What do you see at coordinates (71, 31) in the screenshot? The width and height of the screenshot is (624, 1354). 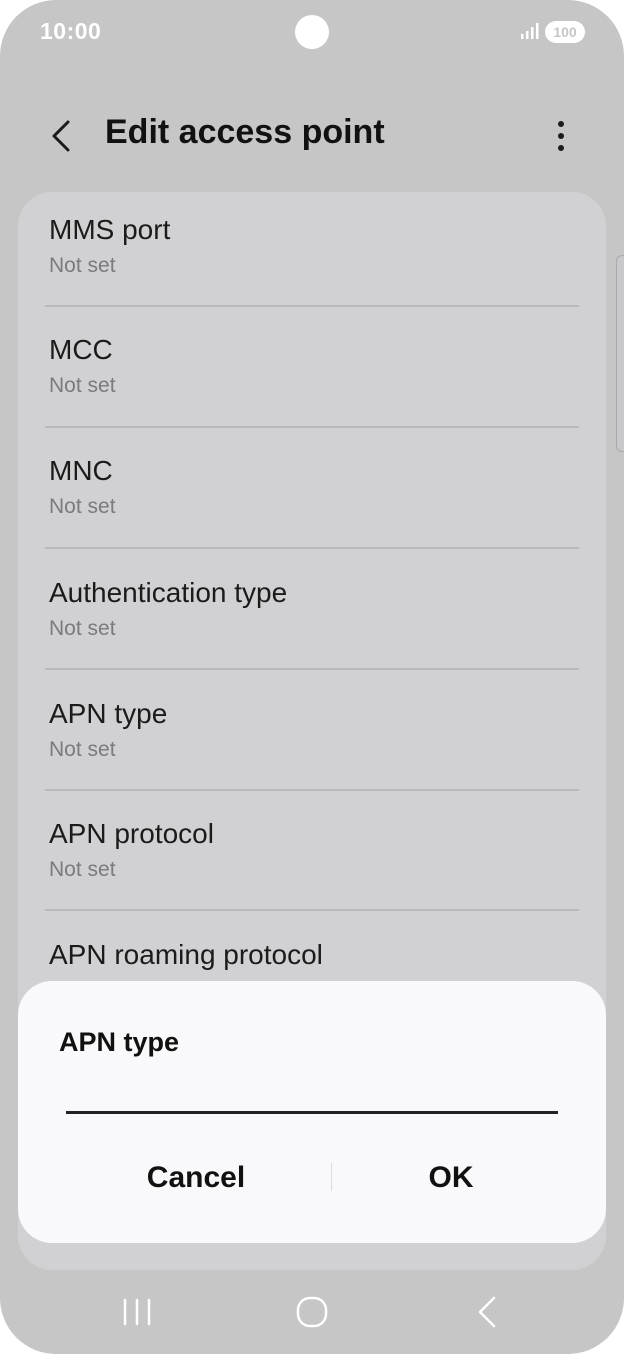 I see `status-time: 10:00` at bounding box center [71, 31].